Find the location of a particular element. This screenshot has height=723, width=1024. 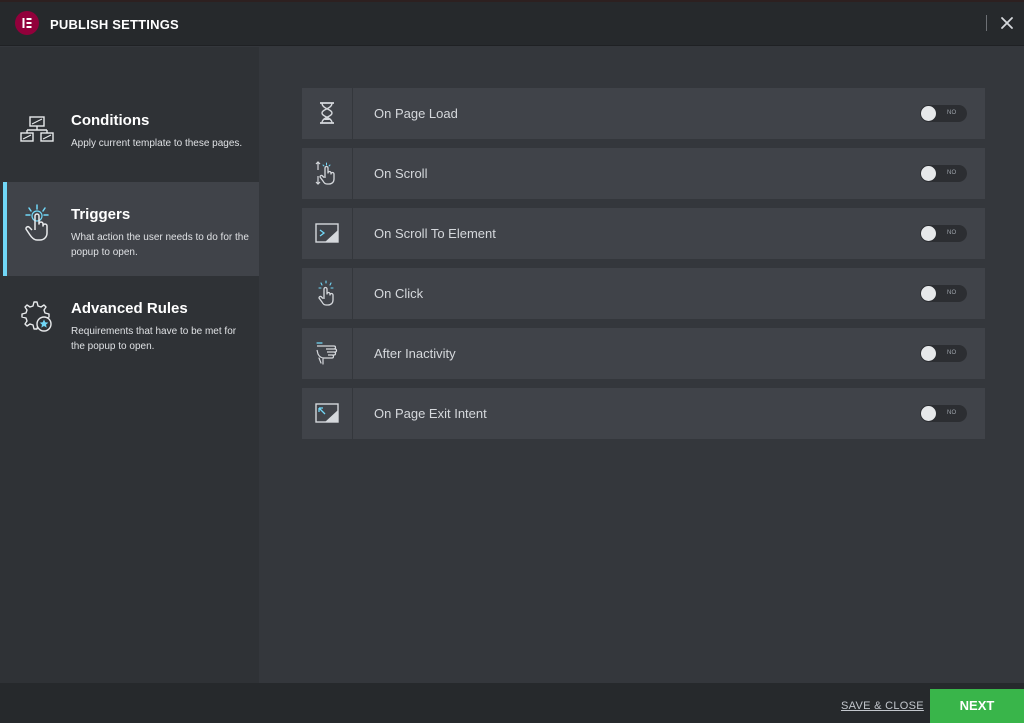

hourglass-icon is located at coordinates (327, 113).